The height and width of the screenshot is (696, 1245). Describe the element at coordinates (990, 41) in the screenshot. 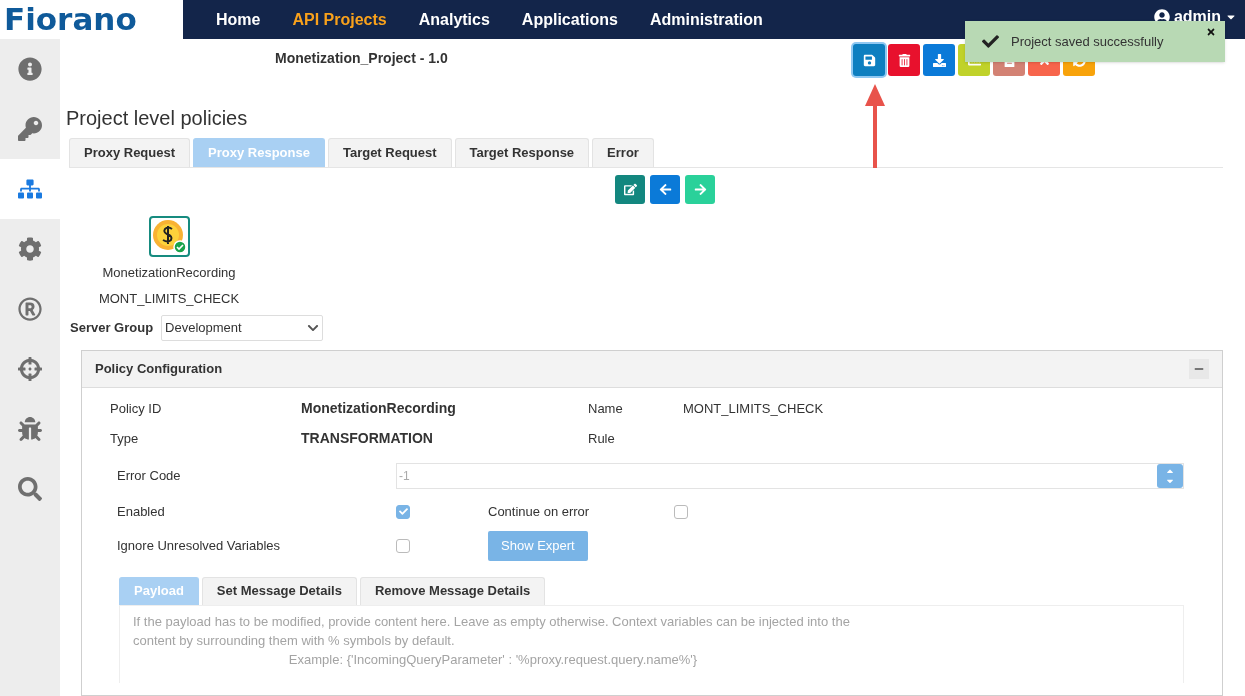

I see `check-icon` at that location.